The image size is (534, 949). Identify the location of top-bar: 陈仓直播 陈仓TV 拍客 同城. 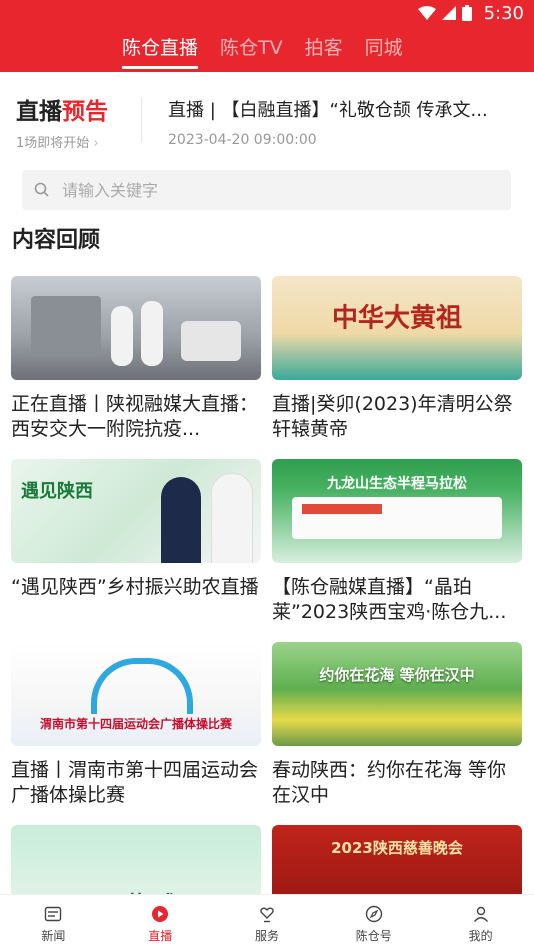
(267, 50).